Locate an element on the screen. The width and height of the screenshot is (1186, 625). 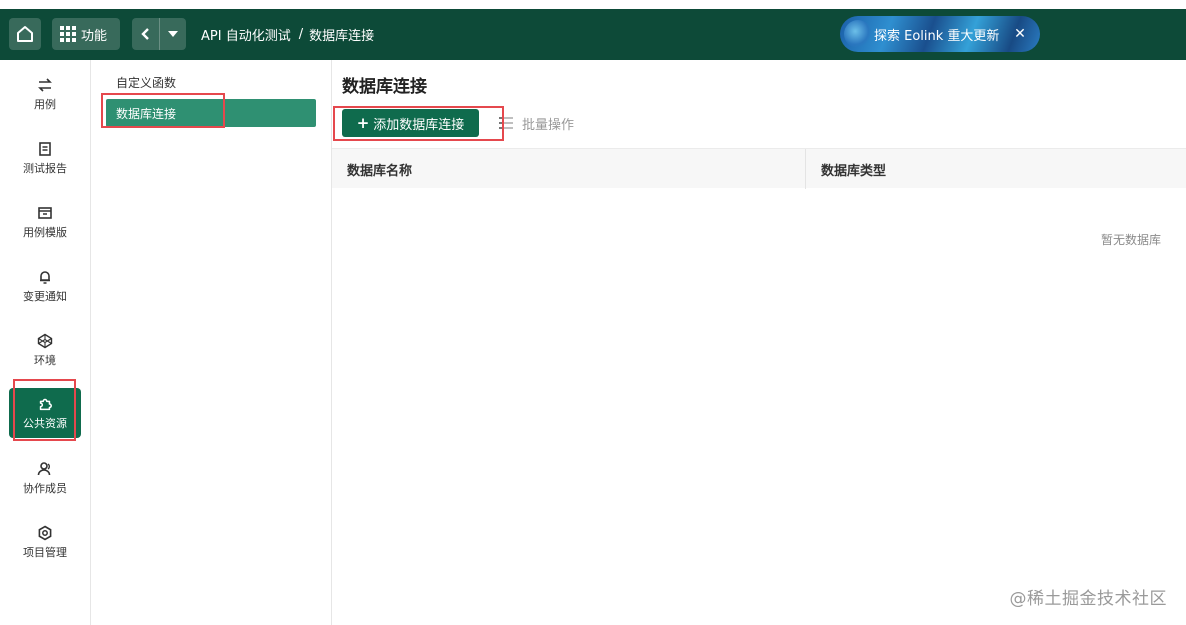
caret-down-icon is located at coordinates (173, 34).